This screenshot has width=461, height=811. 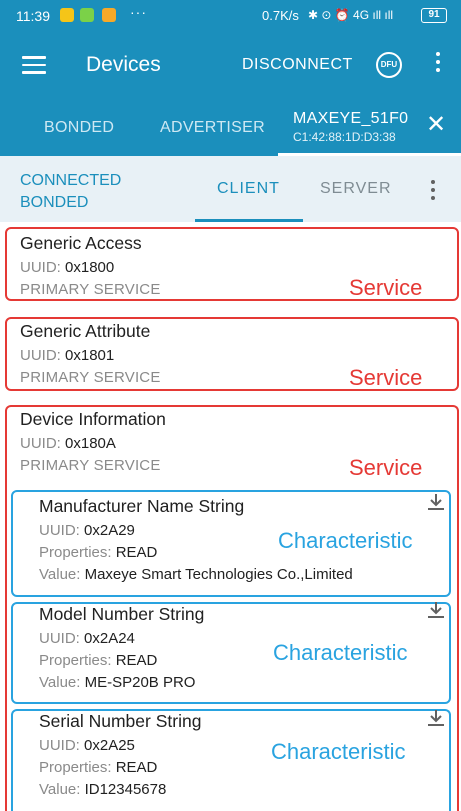 What do you see at coordinates (142, 506) in the screenshot?
I see `characteristic-name: Manufacturer Name String` at bounding box center [142, 506].